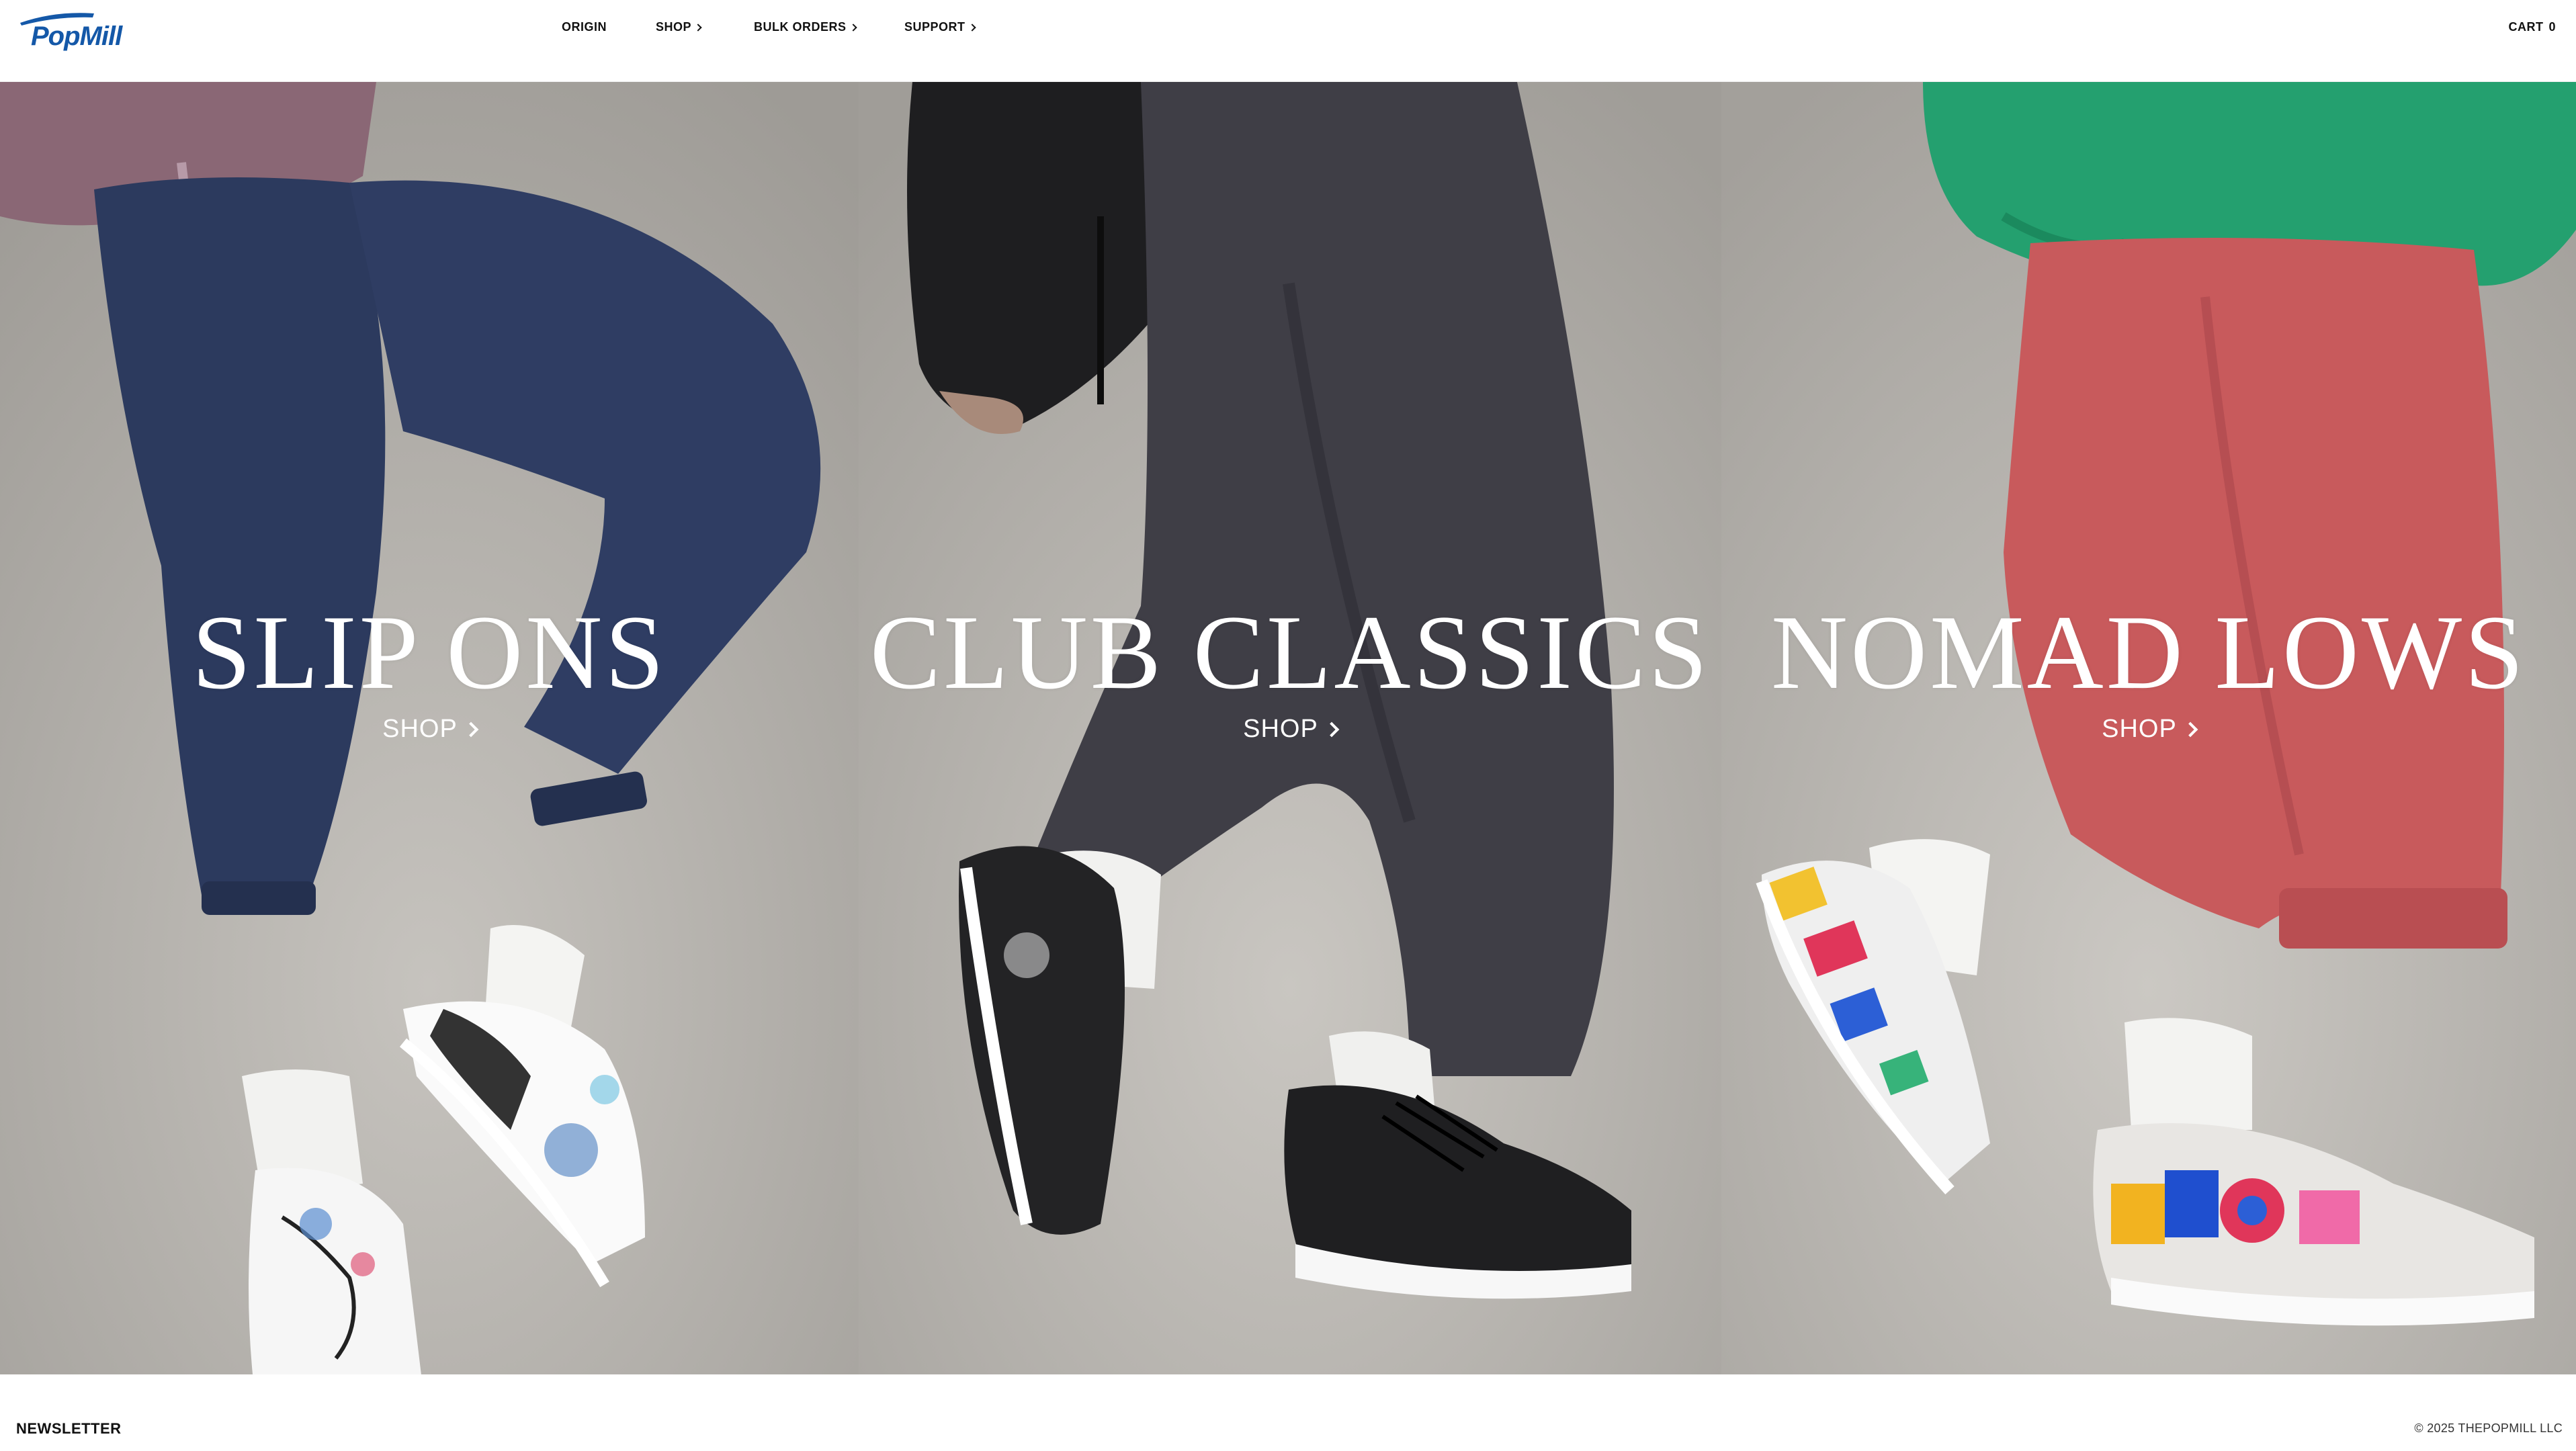 The width and height of the screenshot is (2576, 1451). I want to click on nav-shop-label: SHOP, so click(674, 26).